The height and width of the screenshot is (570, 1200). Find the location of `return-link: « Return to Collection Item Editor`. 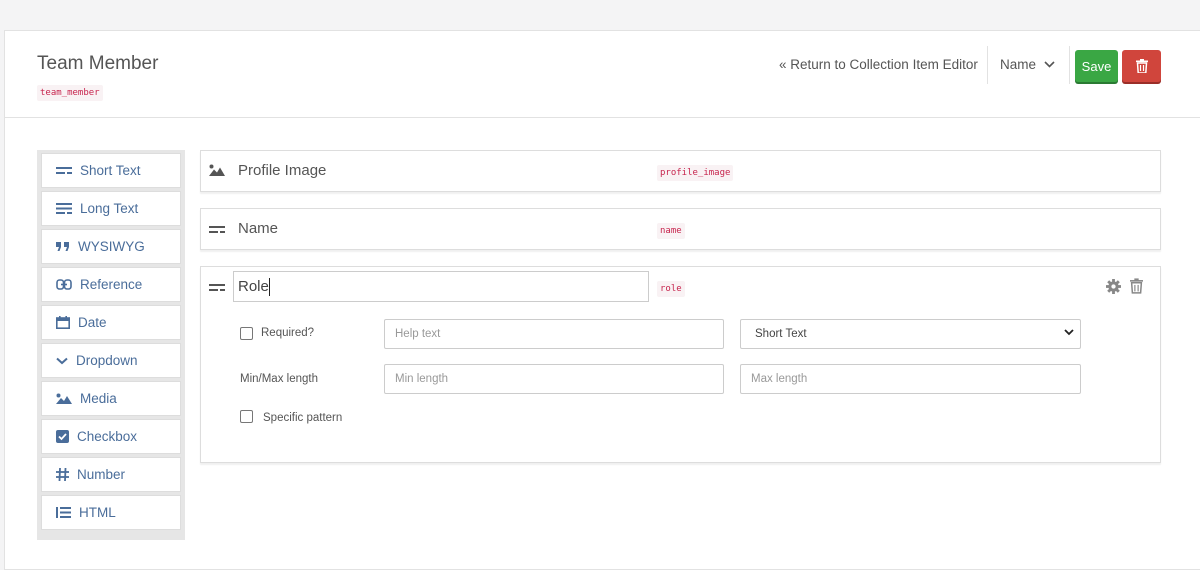

return-link: « Return to Collection Item Editor is located at coordinates (878, 64).